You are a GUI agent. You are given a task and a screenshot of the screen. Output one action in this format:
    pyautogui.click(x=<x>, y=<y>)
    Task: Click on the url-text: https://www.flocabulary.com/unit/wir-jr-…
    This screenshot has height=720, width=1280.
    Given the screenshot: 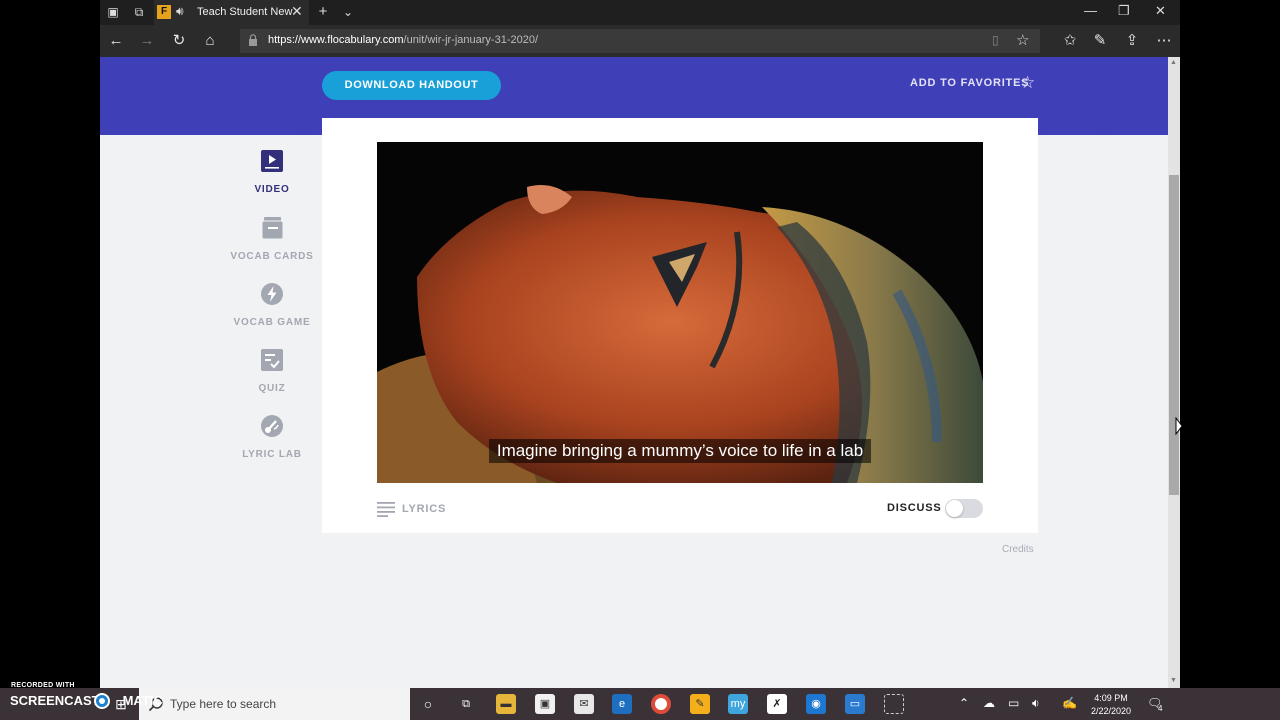 What is the action you would take?
    pyautogui.click(x=403, y=40)
    